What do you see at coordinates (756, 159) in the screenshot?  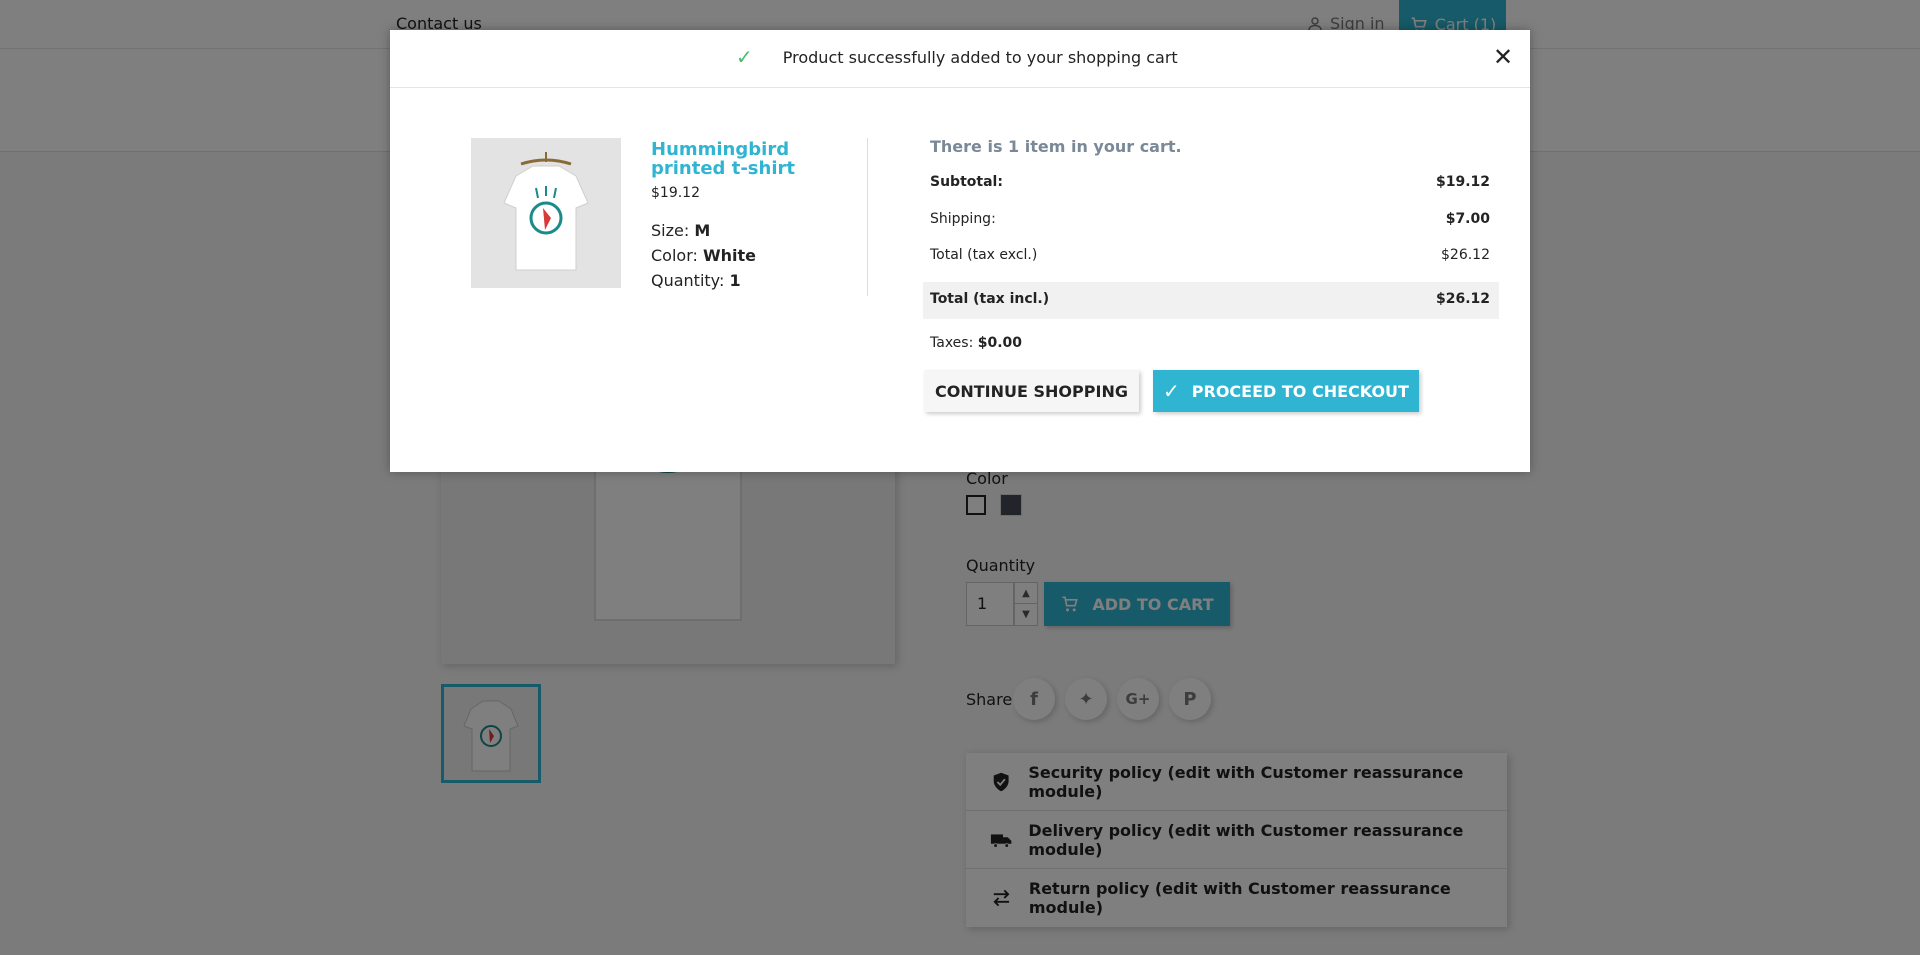 I see `modal-product-name: Hummingbird printed t-shirt` at bounding box center [756, 159].